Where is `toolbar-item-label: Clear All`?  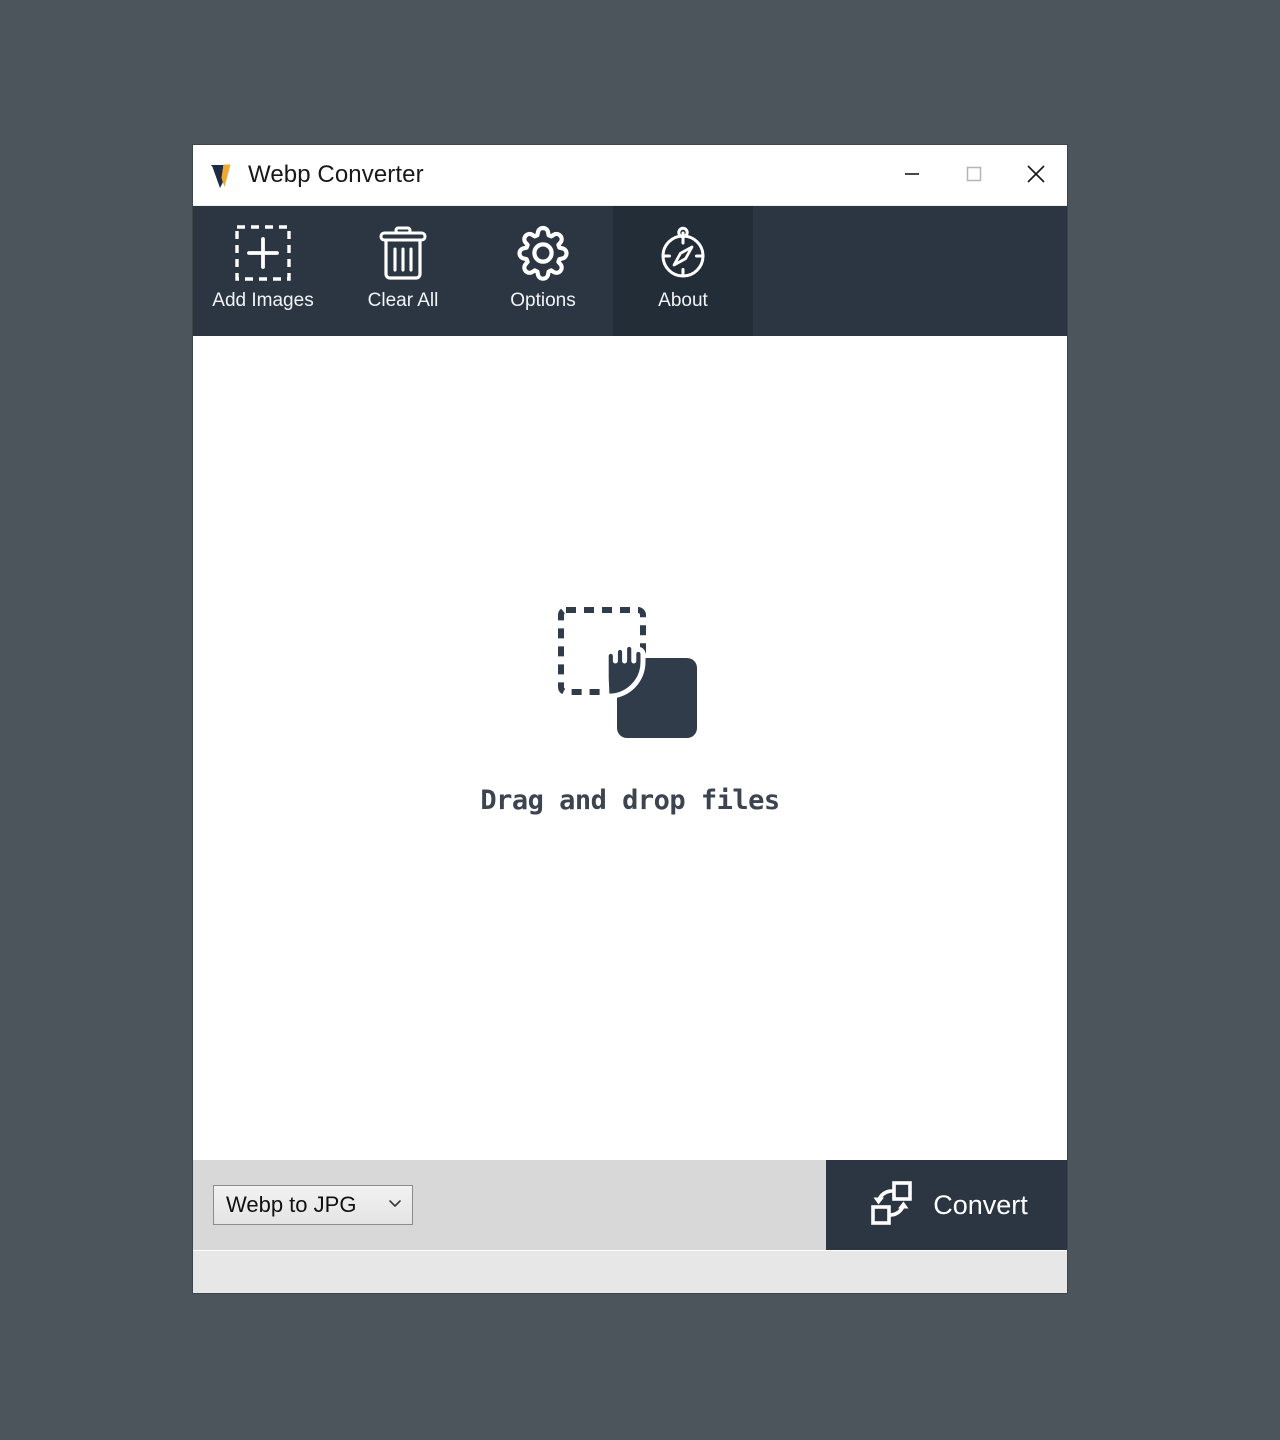
toolbar-item-label: Clear All is located at coordinates (403, 300).